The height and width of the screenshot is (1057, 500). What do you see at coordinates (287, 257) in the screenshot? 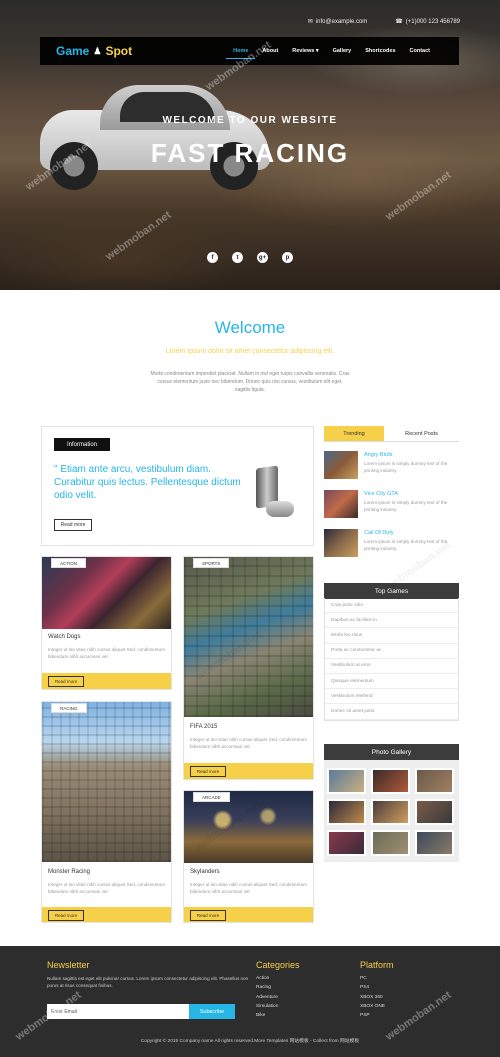
I see `pinterest-icon: p` at bounding box center [287, 257].